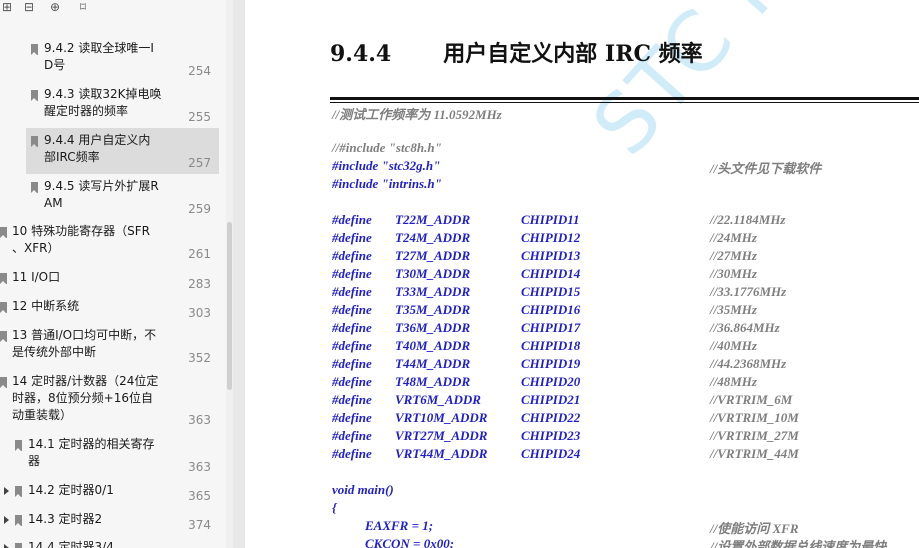  What do you see at coordinates (199, 525) in the screenshot?
I see `sidebar-item-page: 374` at bounding box center [199, 525].